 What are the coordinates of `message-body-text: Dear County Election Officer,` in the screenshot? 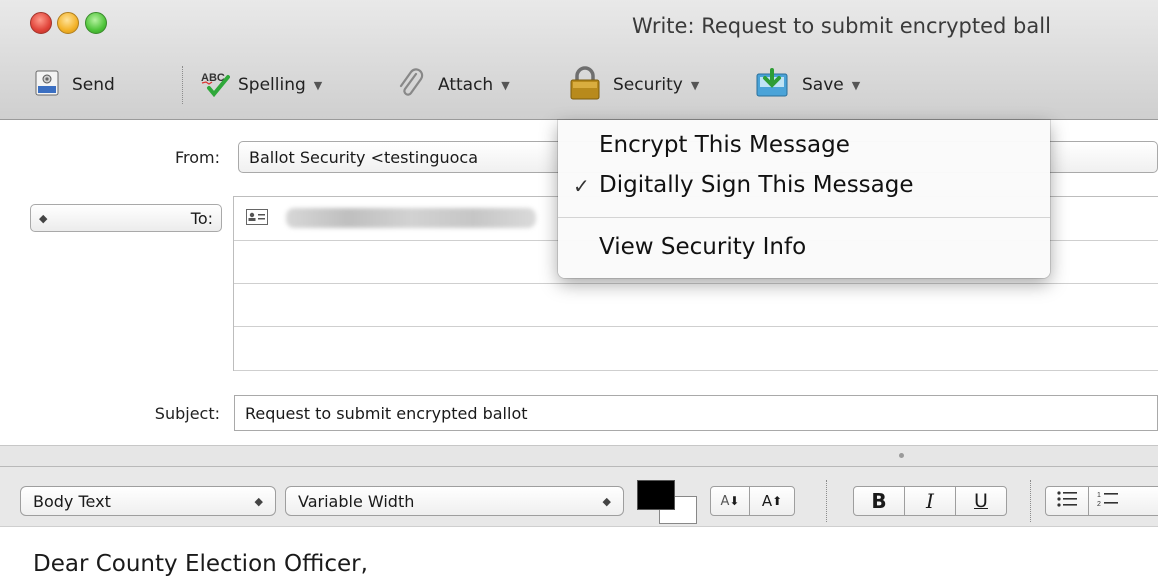 It's located at (200, 564).